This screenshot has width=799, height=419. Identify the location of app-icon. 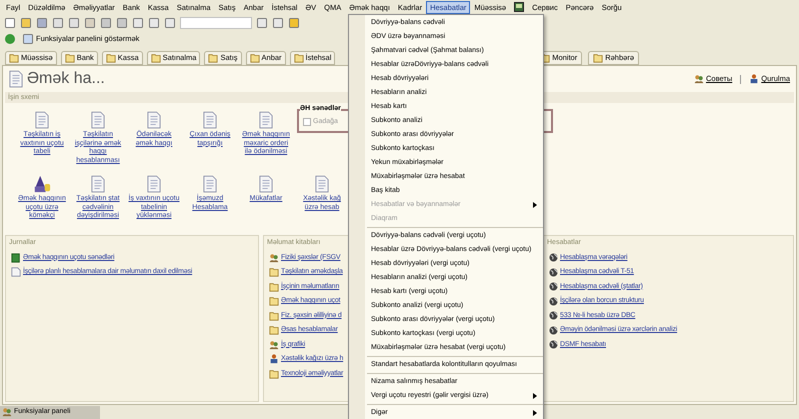
(519, 7).